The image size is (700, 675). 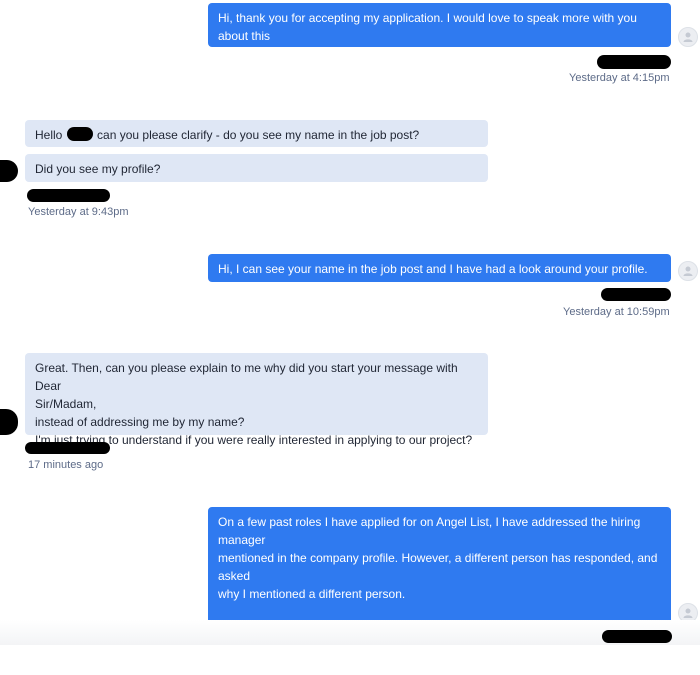 What do you see at coordinates (619, 78) in the screenshot?
I see `message-timestamp: Yesterday at 4:15pm` at bounding box center [619, 78].